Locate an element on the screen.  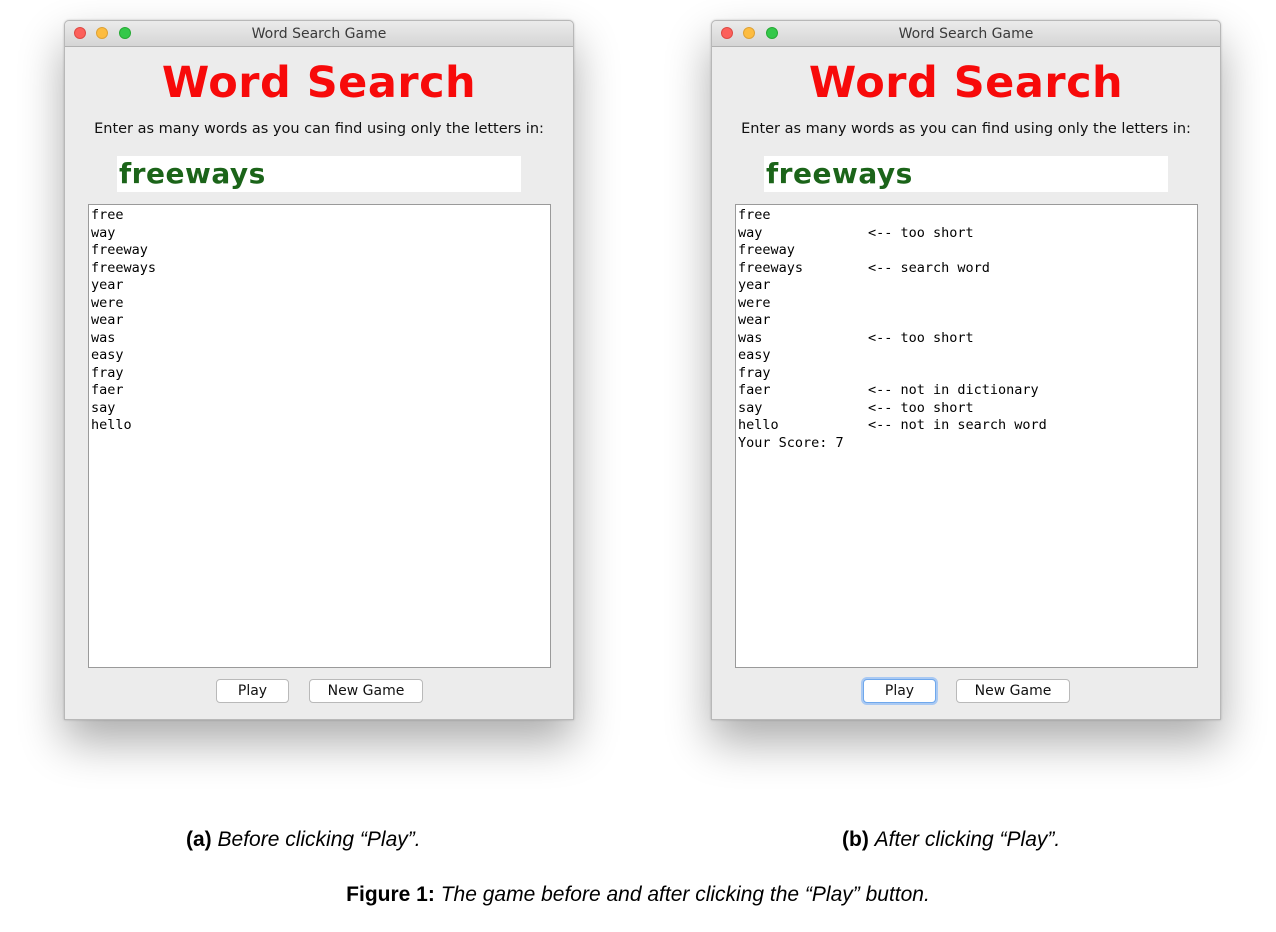
word-line: freeways is located at coordinates (320, 269).